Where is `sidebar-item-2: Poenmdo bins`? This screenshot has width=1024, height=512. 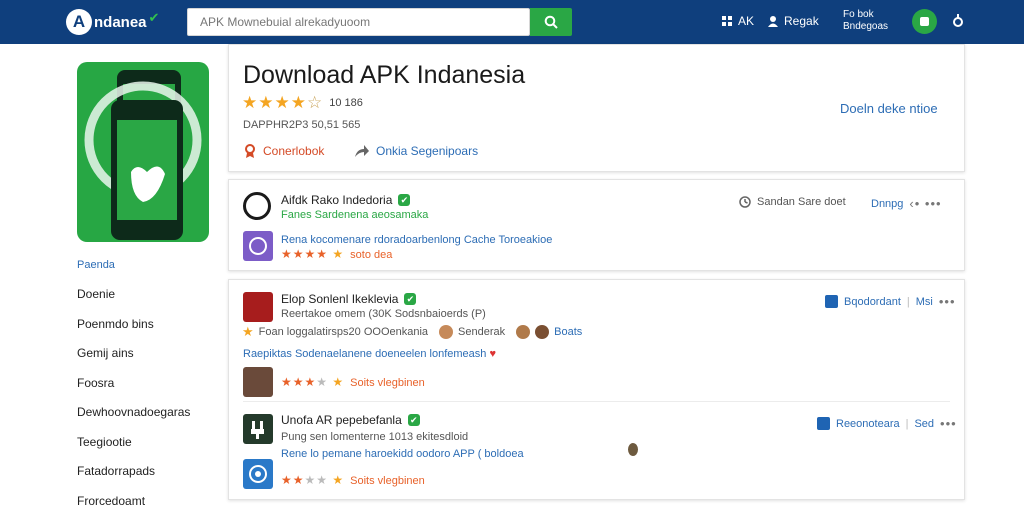 sidebar-item-2: Poenmdo bins is located at coordinates (147, 324).